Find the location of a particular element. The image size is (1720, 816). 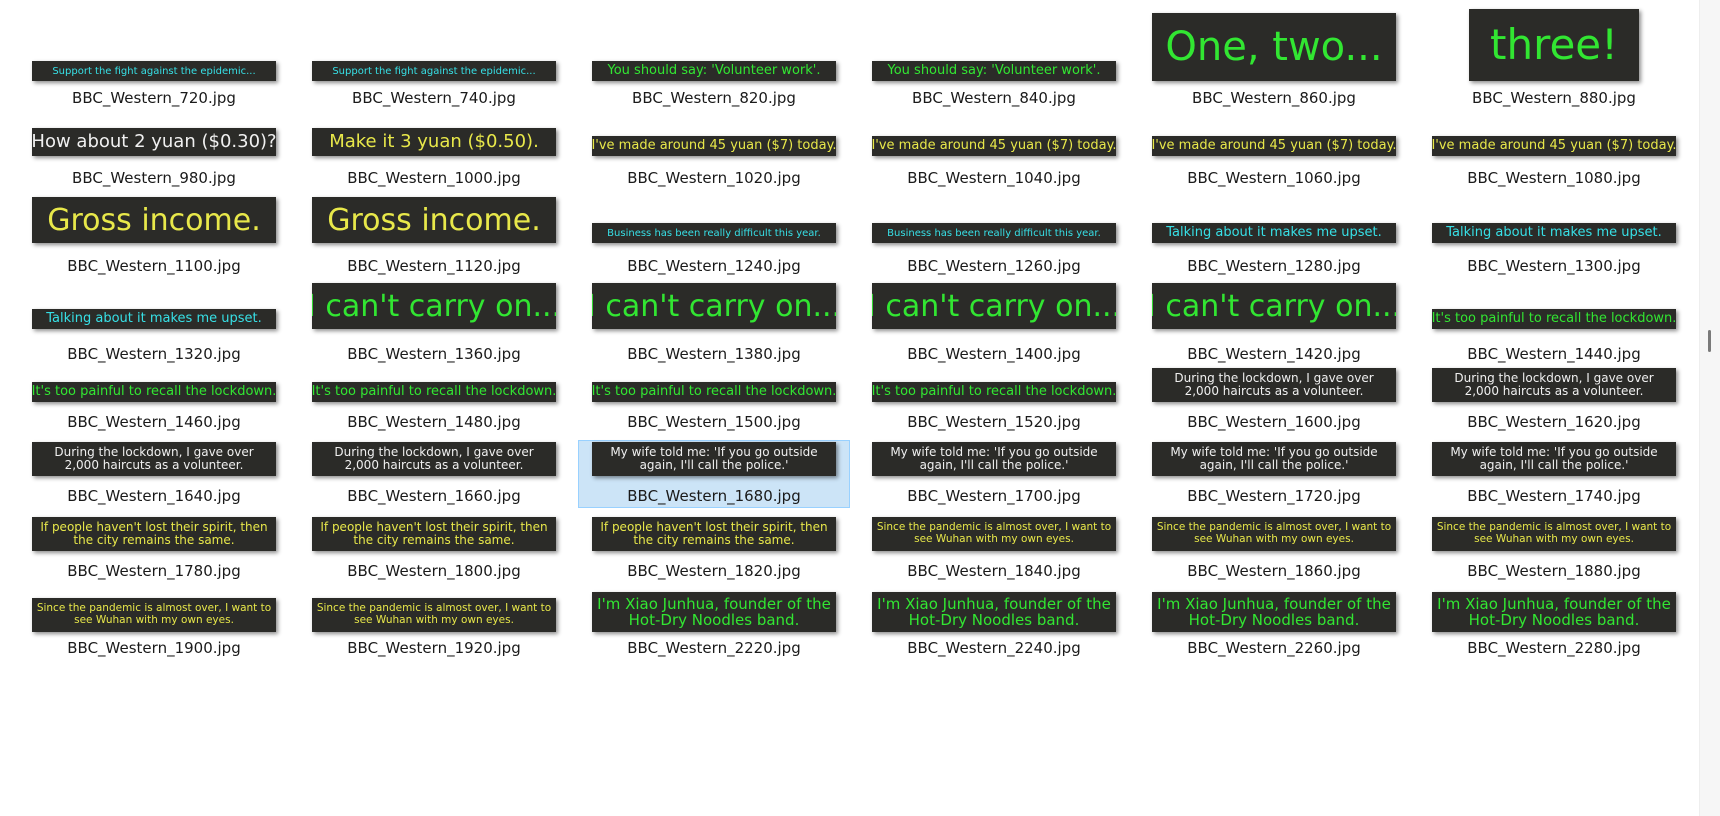

file-thumbnail: Make it 3 yuan ($0.50). is located at coordinates (434, 142).